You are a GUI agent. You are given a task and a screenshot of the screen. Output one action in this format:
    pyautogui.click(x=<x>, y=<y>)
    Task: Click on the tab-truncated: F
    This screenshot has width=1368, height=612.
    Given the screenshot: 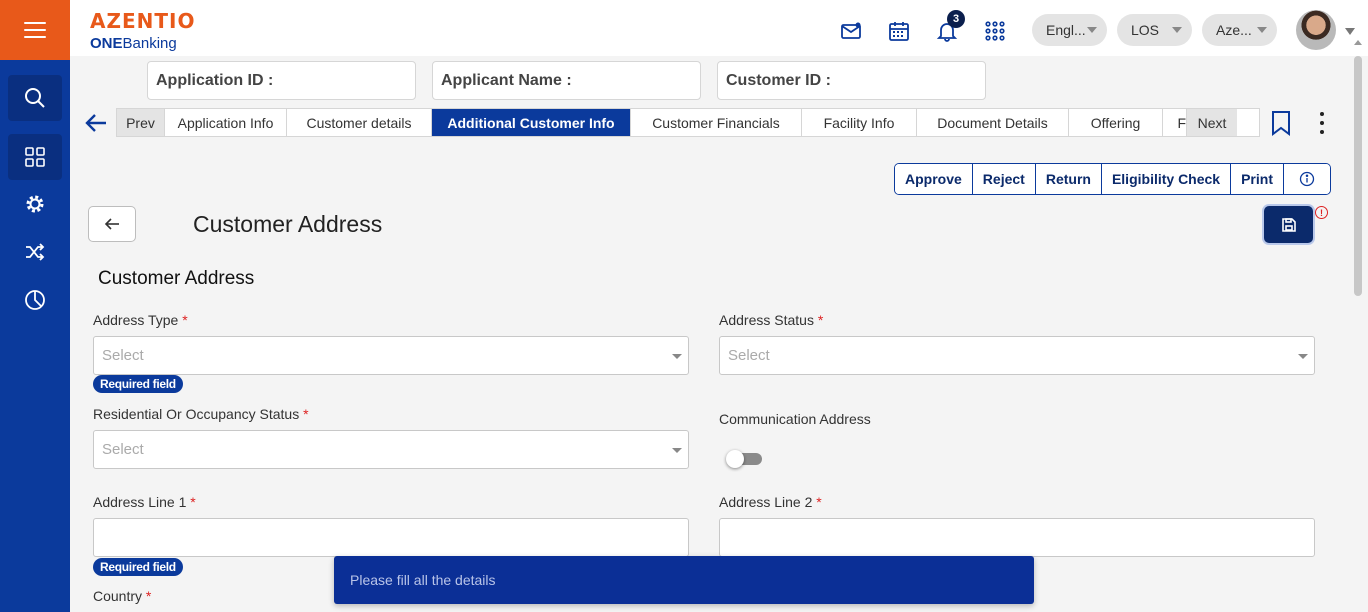 What is the action you would take?
    pyautogui.click(x=1175, y=122)
    